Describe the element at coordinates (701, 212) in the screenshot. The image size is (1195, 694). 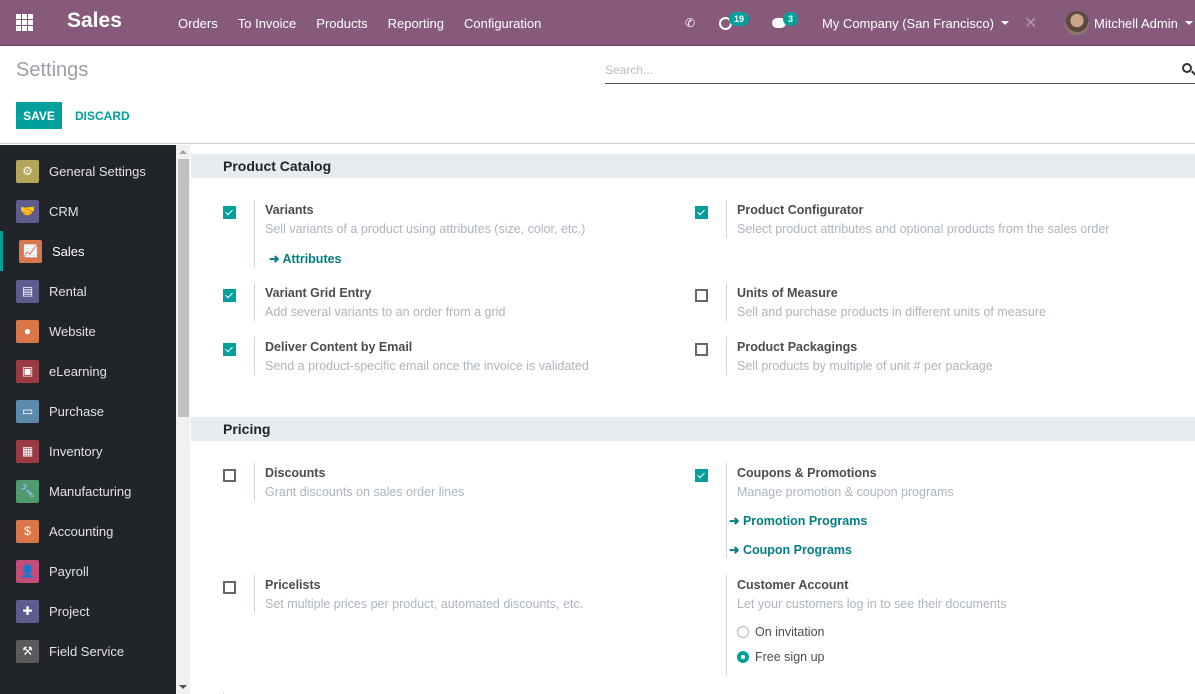
I see `checkbox-product-configurator` at that location.